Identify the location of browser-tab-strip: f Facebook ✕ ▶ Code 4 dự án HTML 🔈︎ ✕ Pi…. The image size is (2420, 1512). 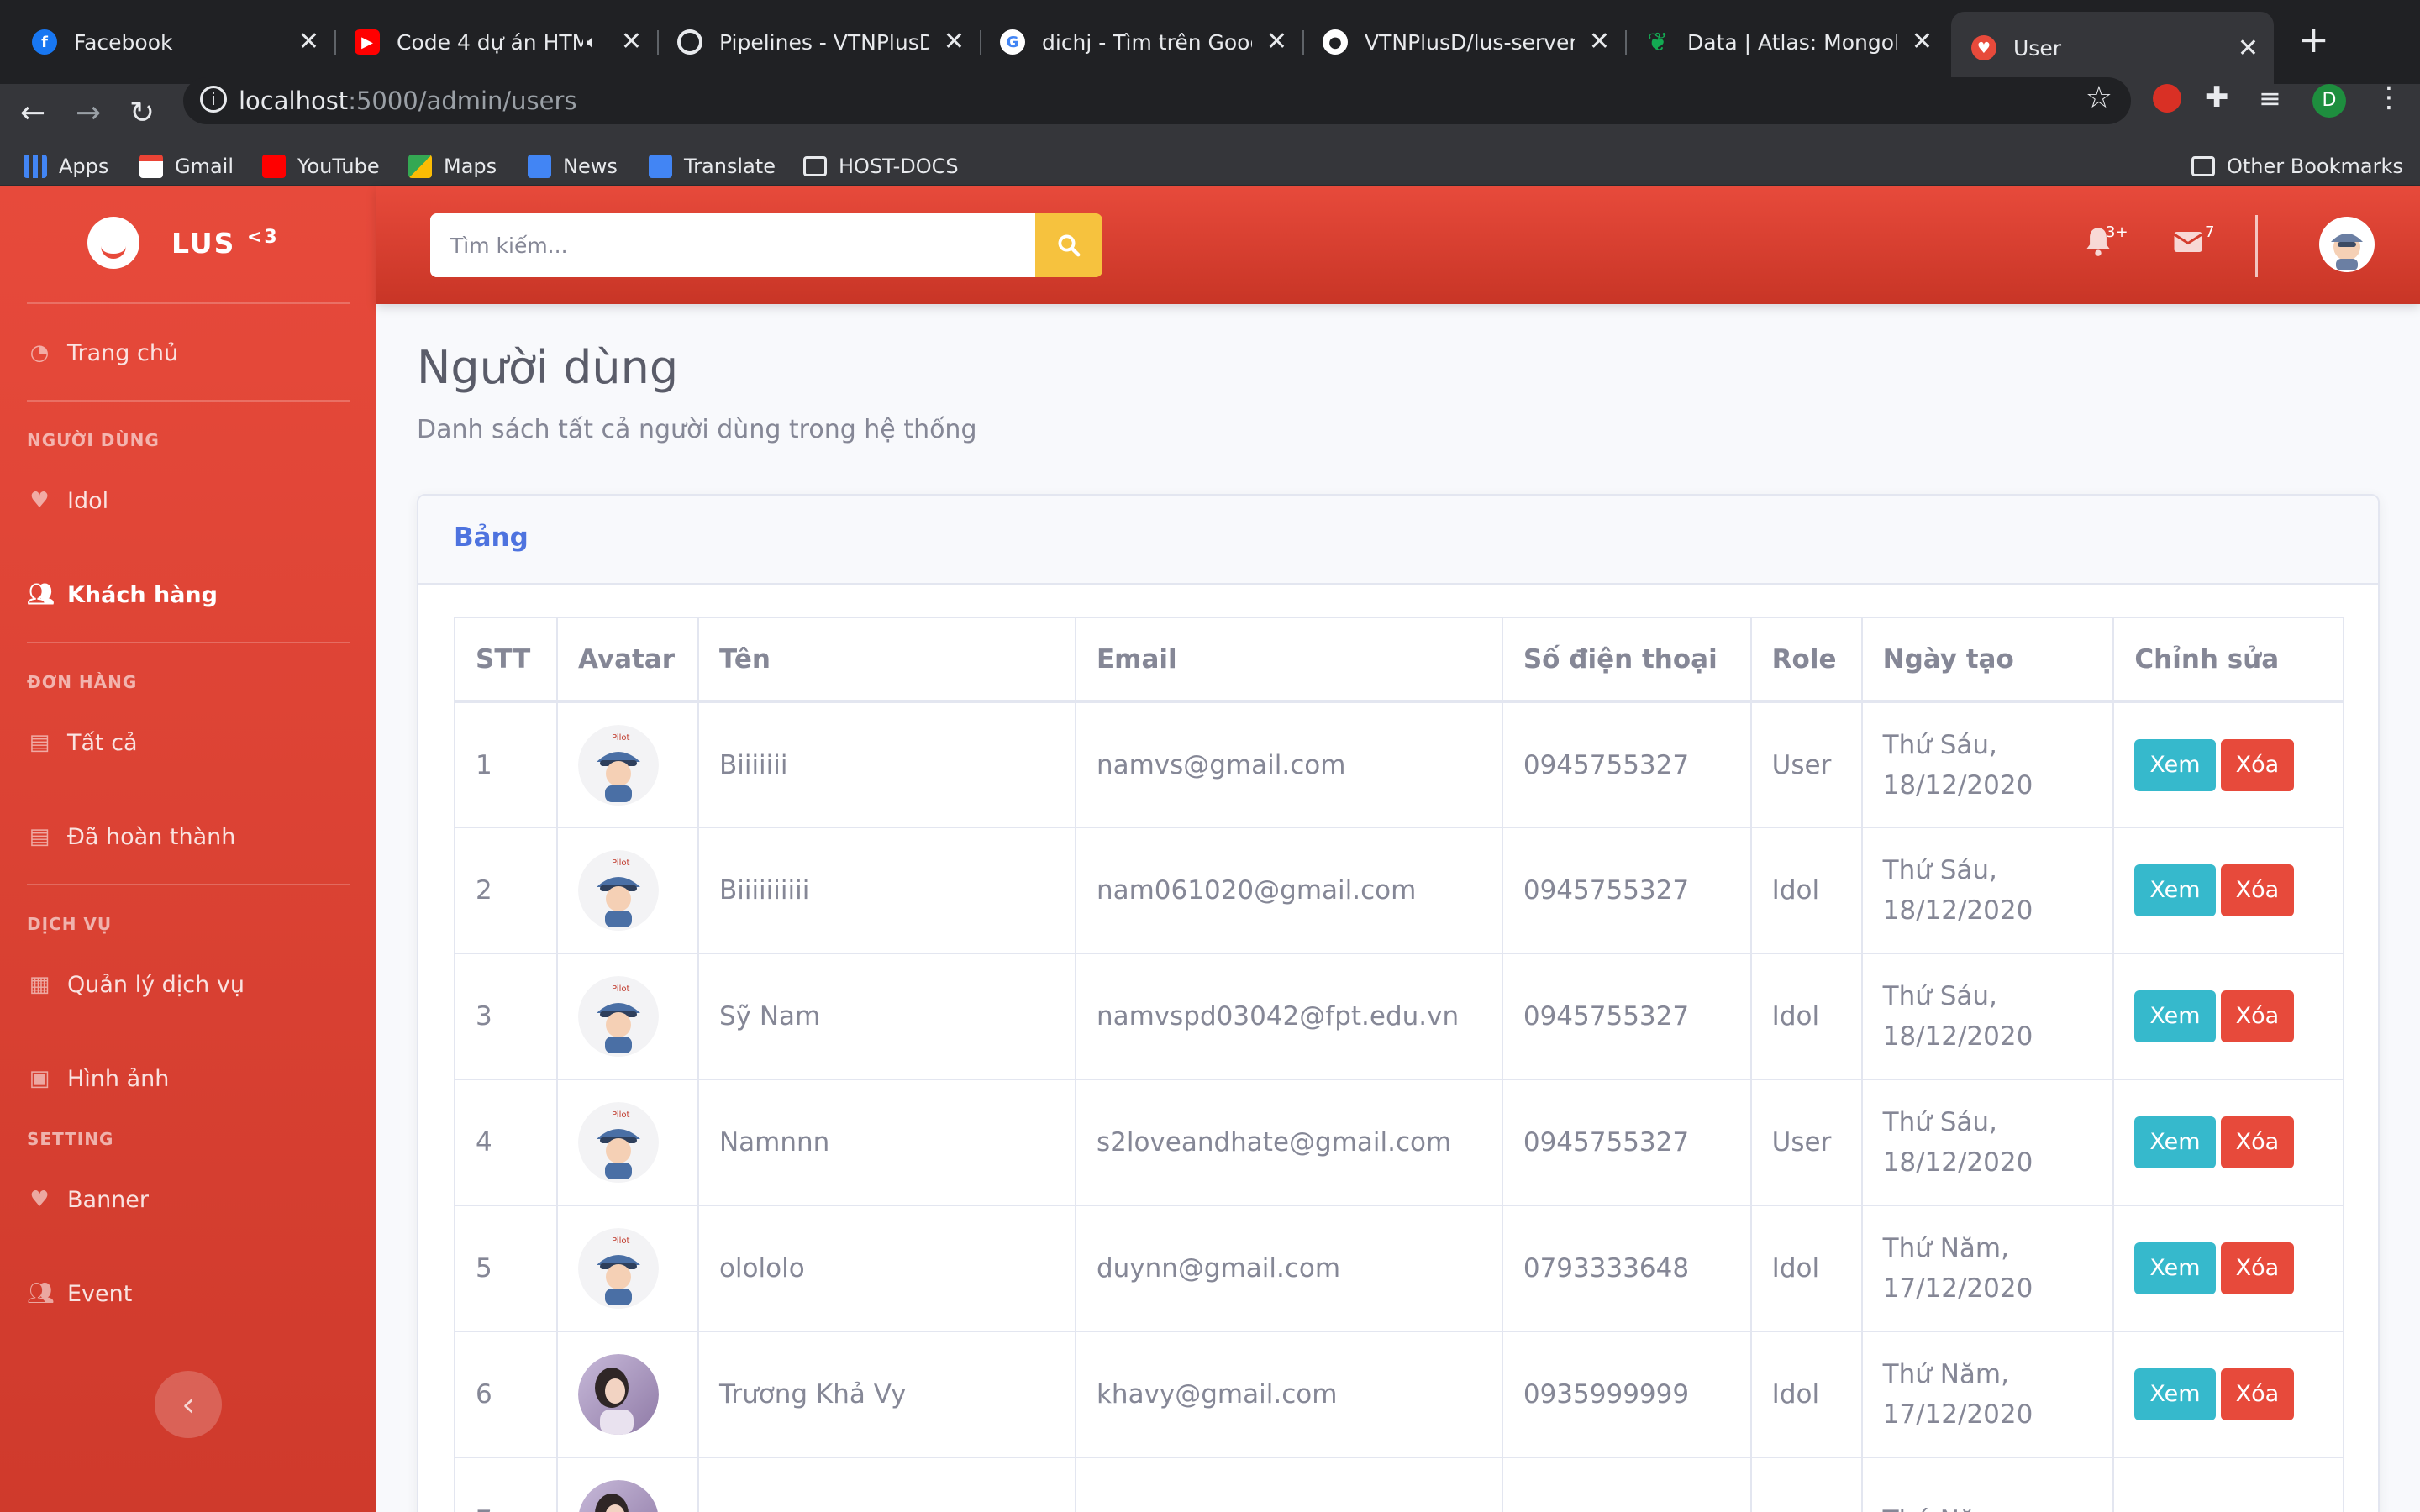
(1210, 42).